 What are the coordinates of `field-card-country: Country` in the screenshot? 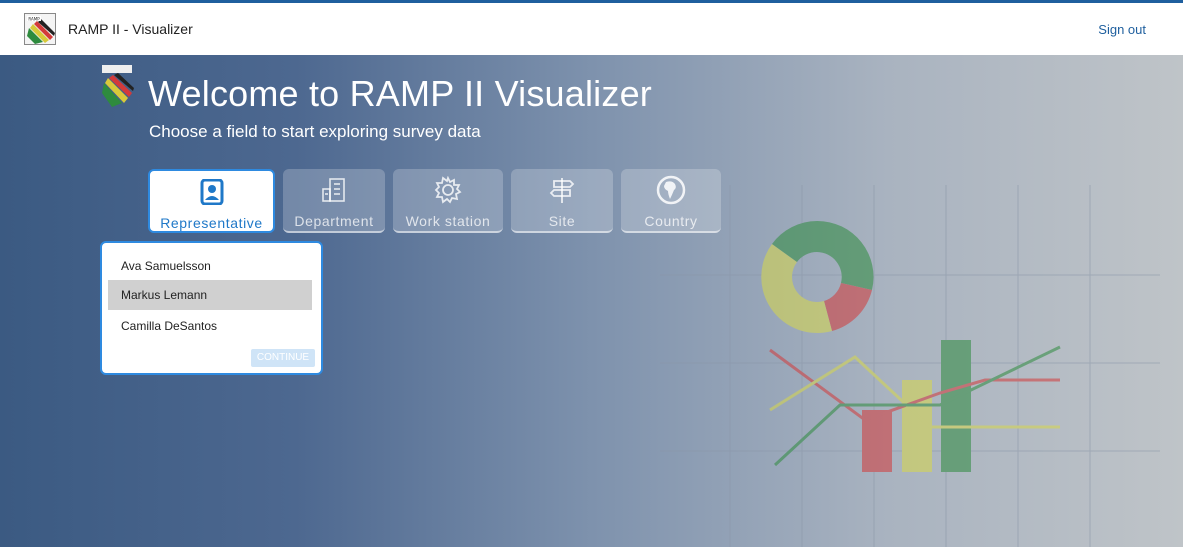 It's located at (671, 201).